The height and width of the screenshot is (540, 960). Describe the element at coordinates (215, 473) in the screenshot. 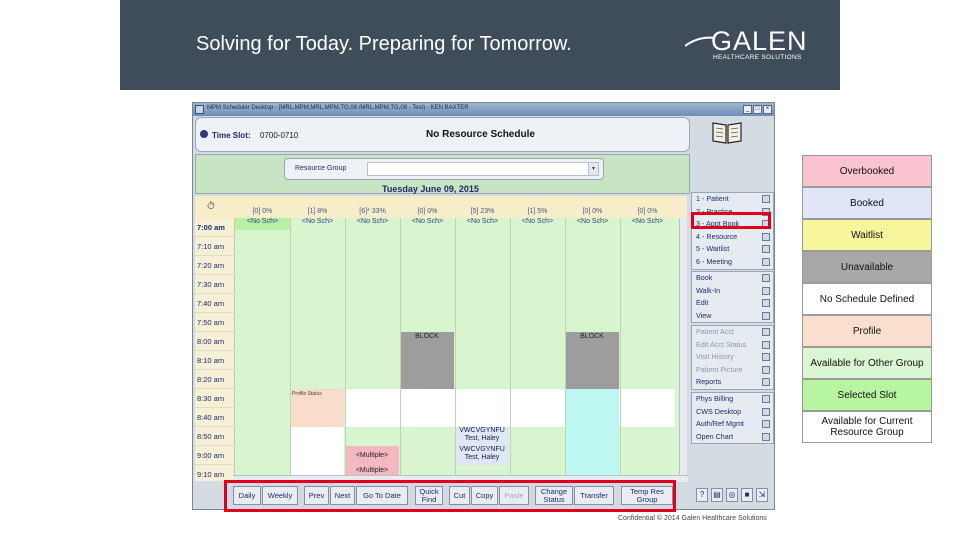

I see `time-row: 9:10 am` at that location.